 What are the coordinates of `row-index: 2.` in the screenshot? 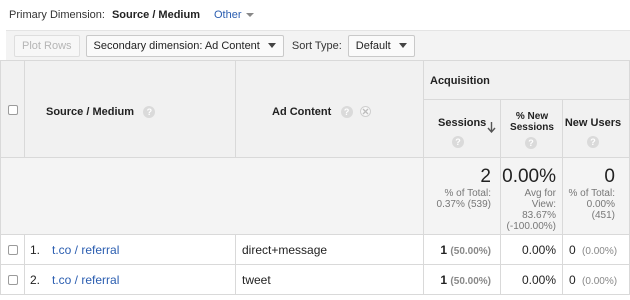 It's located at (35, 280).